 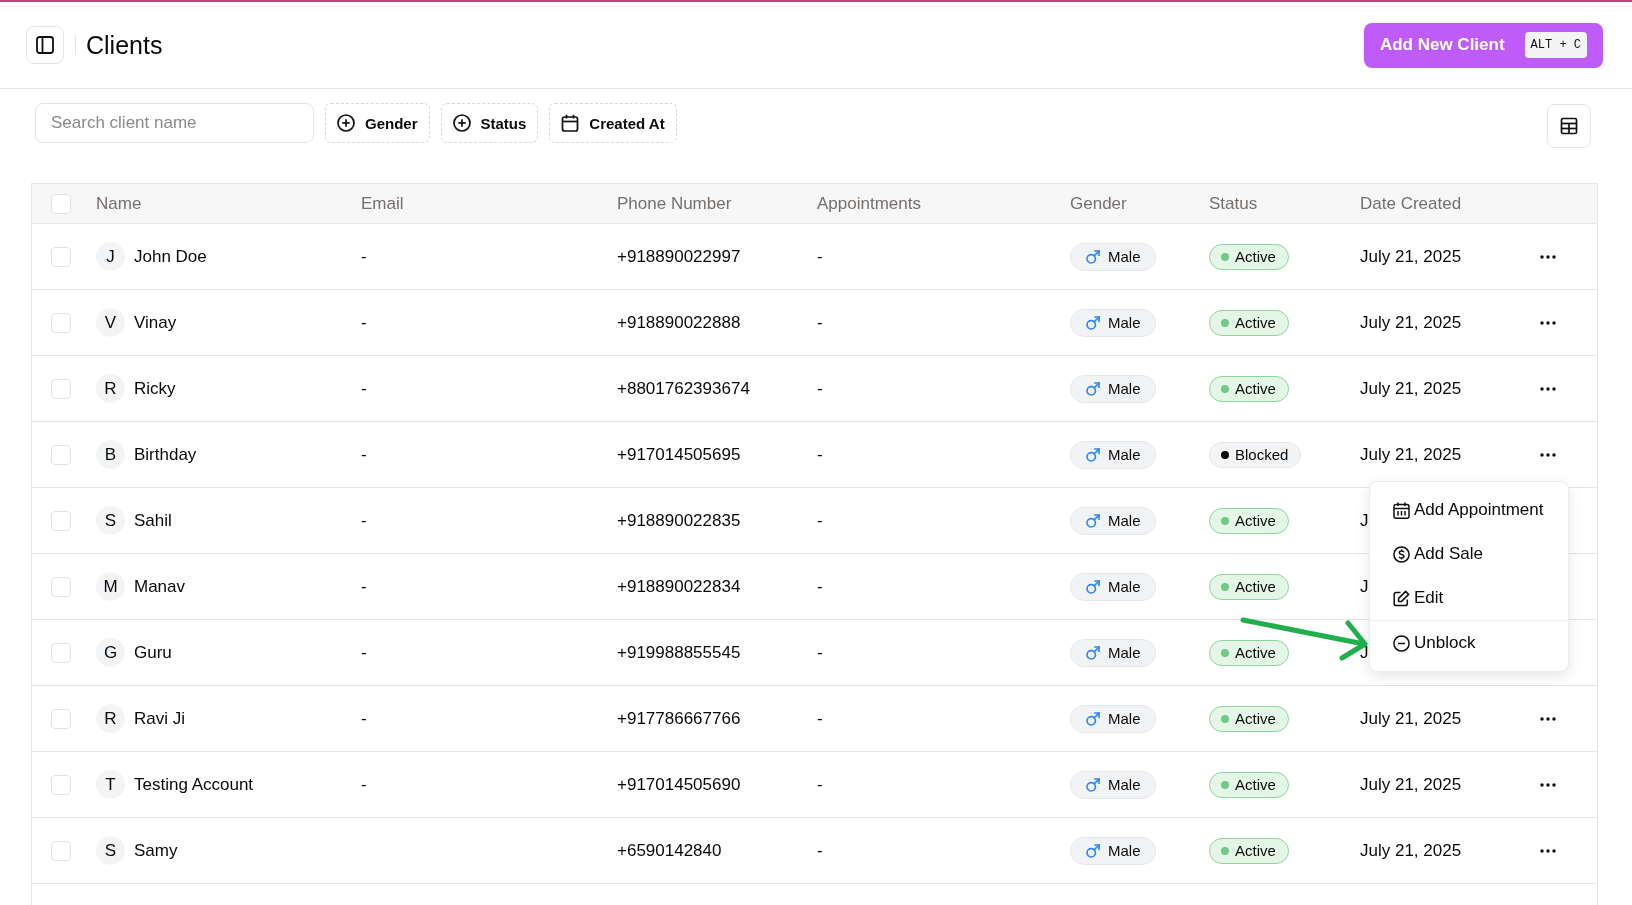 I want to click on table-icon, so click(x=1569, y=126).